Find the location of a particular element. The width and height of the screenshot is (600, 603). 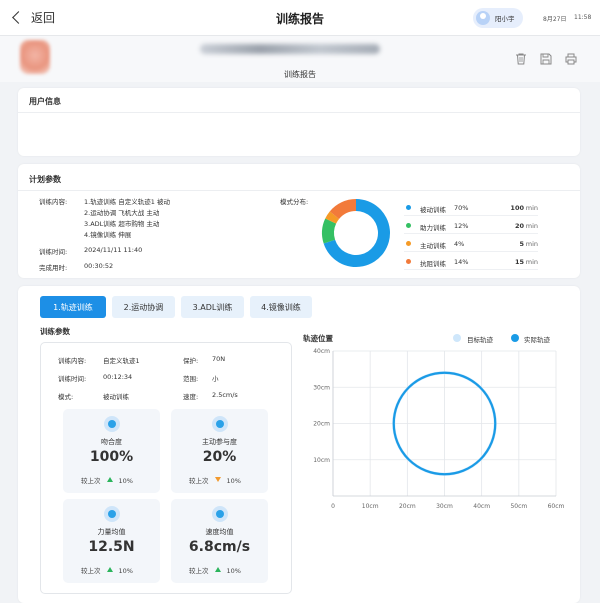

param-label: 保护: is located at coordinates (191, 361).